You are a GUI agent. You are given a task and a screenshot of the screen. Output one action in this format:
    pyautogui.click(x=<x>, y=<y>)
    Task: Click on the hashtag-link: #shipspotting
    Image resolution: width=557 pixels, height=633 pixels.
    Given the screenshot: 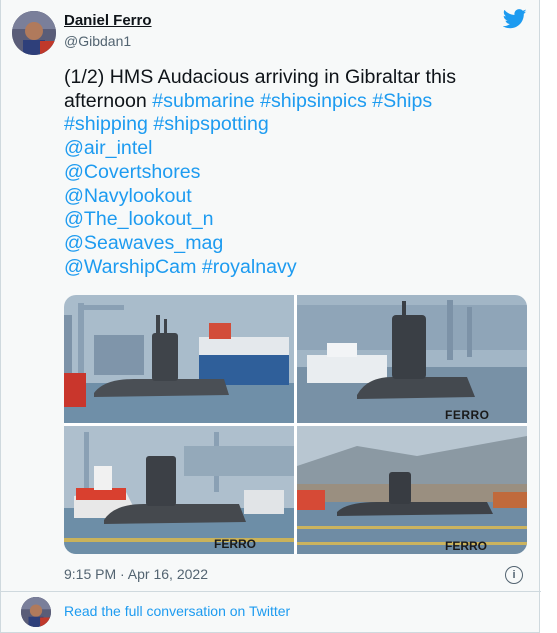 What is the action you would take?
    pyautogui.click(x=210, y=124)
    